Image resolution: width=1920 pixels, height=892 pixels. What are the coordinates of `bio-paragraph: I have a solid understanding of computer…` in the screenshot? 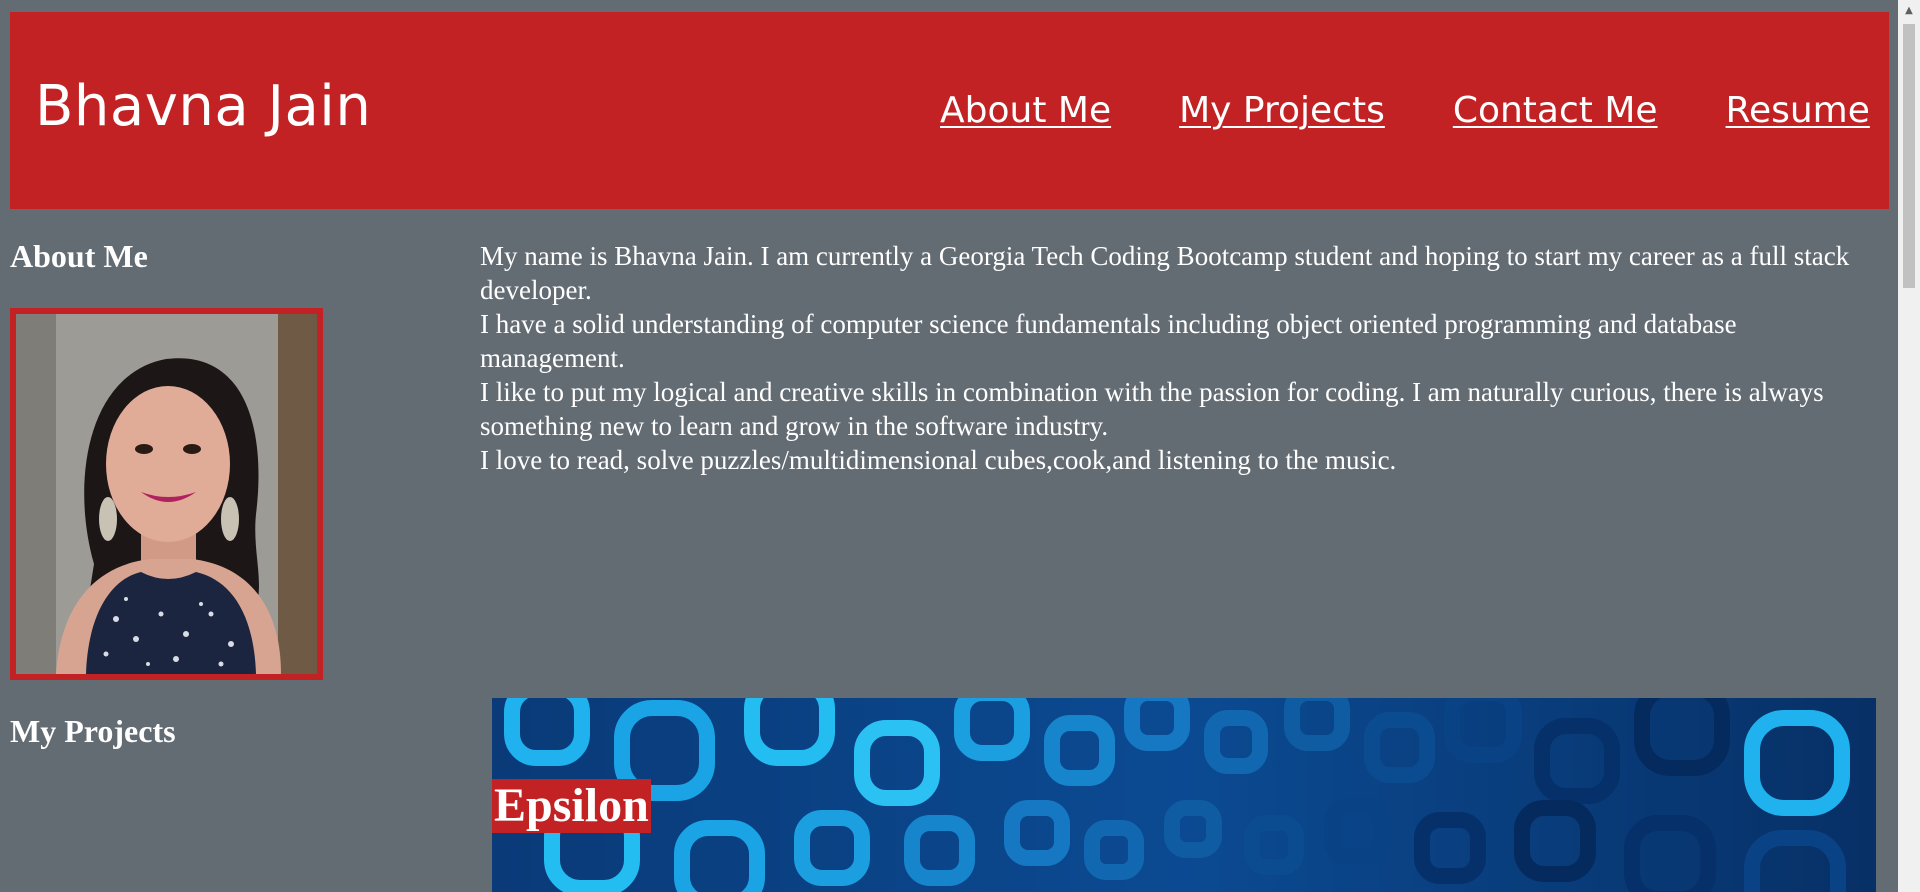 It's located at (1108, 341).